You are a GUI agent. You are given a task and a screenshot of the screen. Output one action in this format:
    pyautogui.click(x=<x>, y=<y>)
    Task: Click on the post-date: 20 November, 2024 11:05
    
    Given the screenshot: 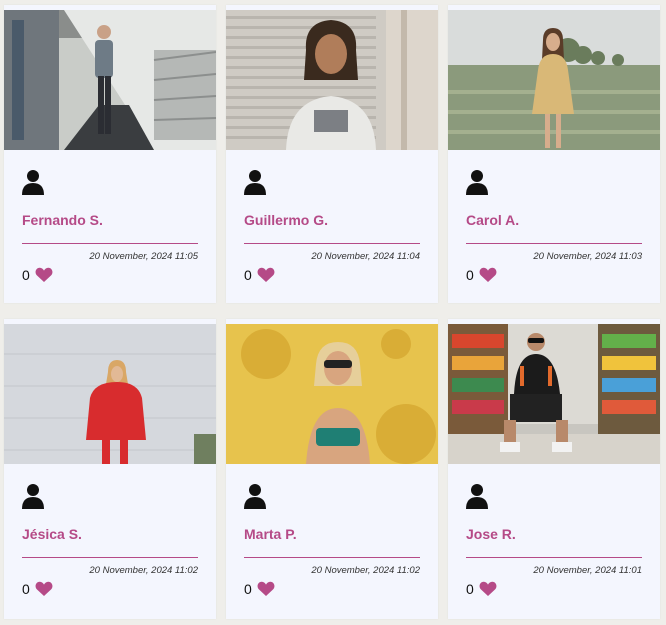 What is the action you would take?
    pyautogui.click(x=143, y=256)
    